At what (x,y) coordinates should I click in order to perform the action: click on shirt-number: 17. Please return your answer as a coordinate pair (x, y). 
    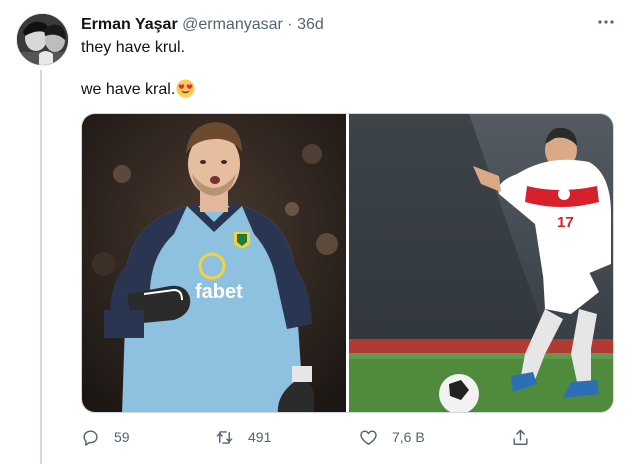
    Looking at the image, I should click on (565, 222).